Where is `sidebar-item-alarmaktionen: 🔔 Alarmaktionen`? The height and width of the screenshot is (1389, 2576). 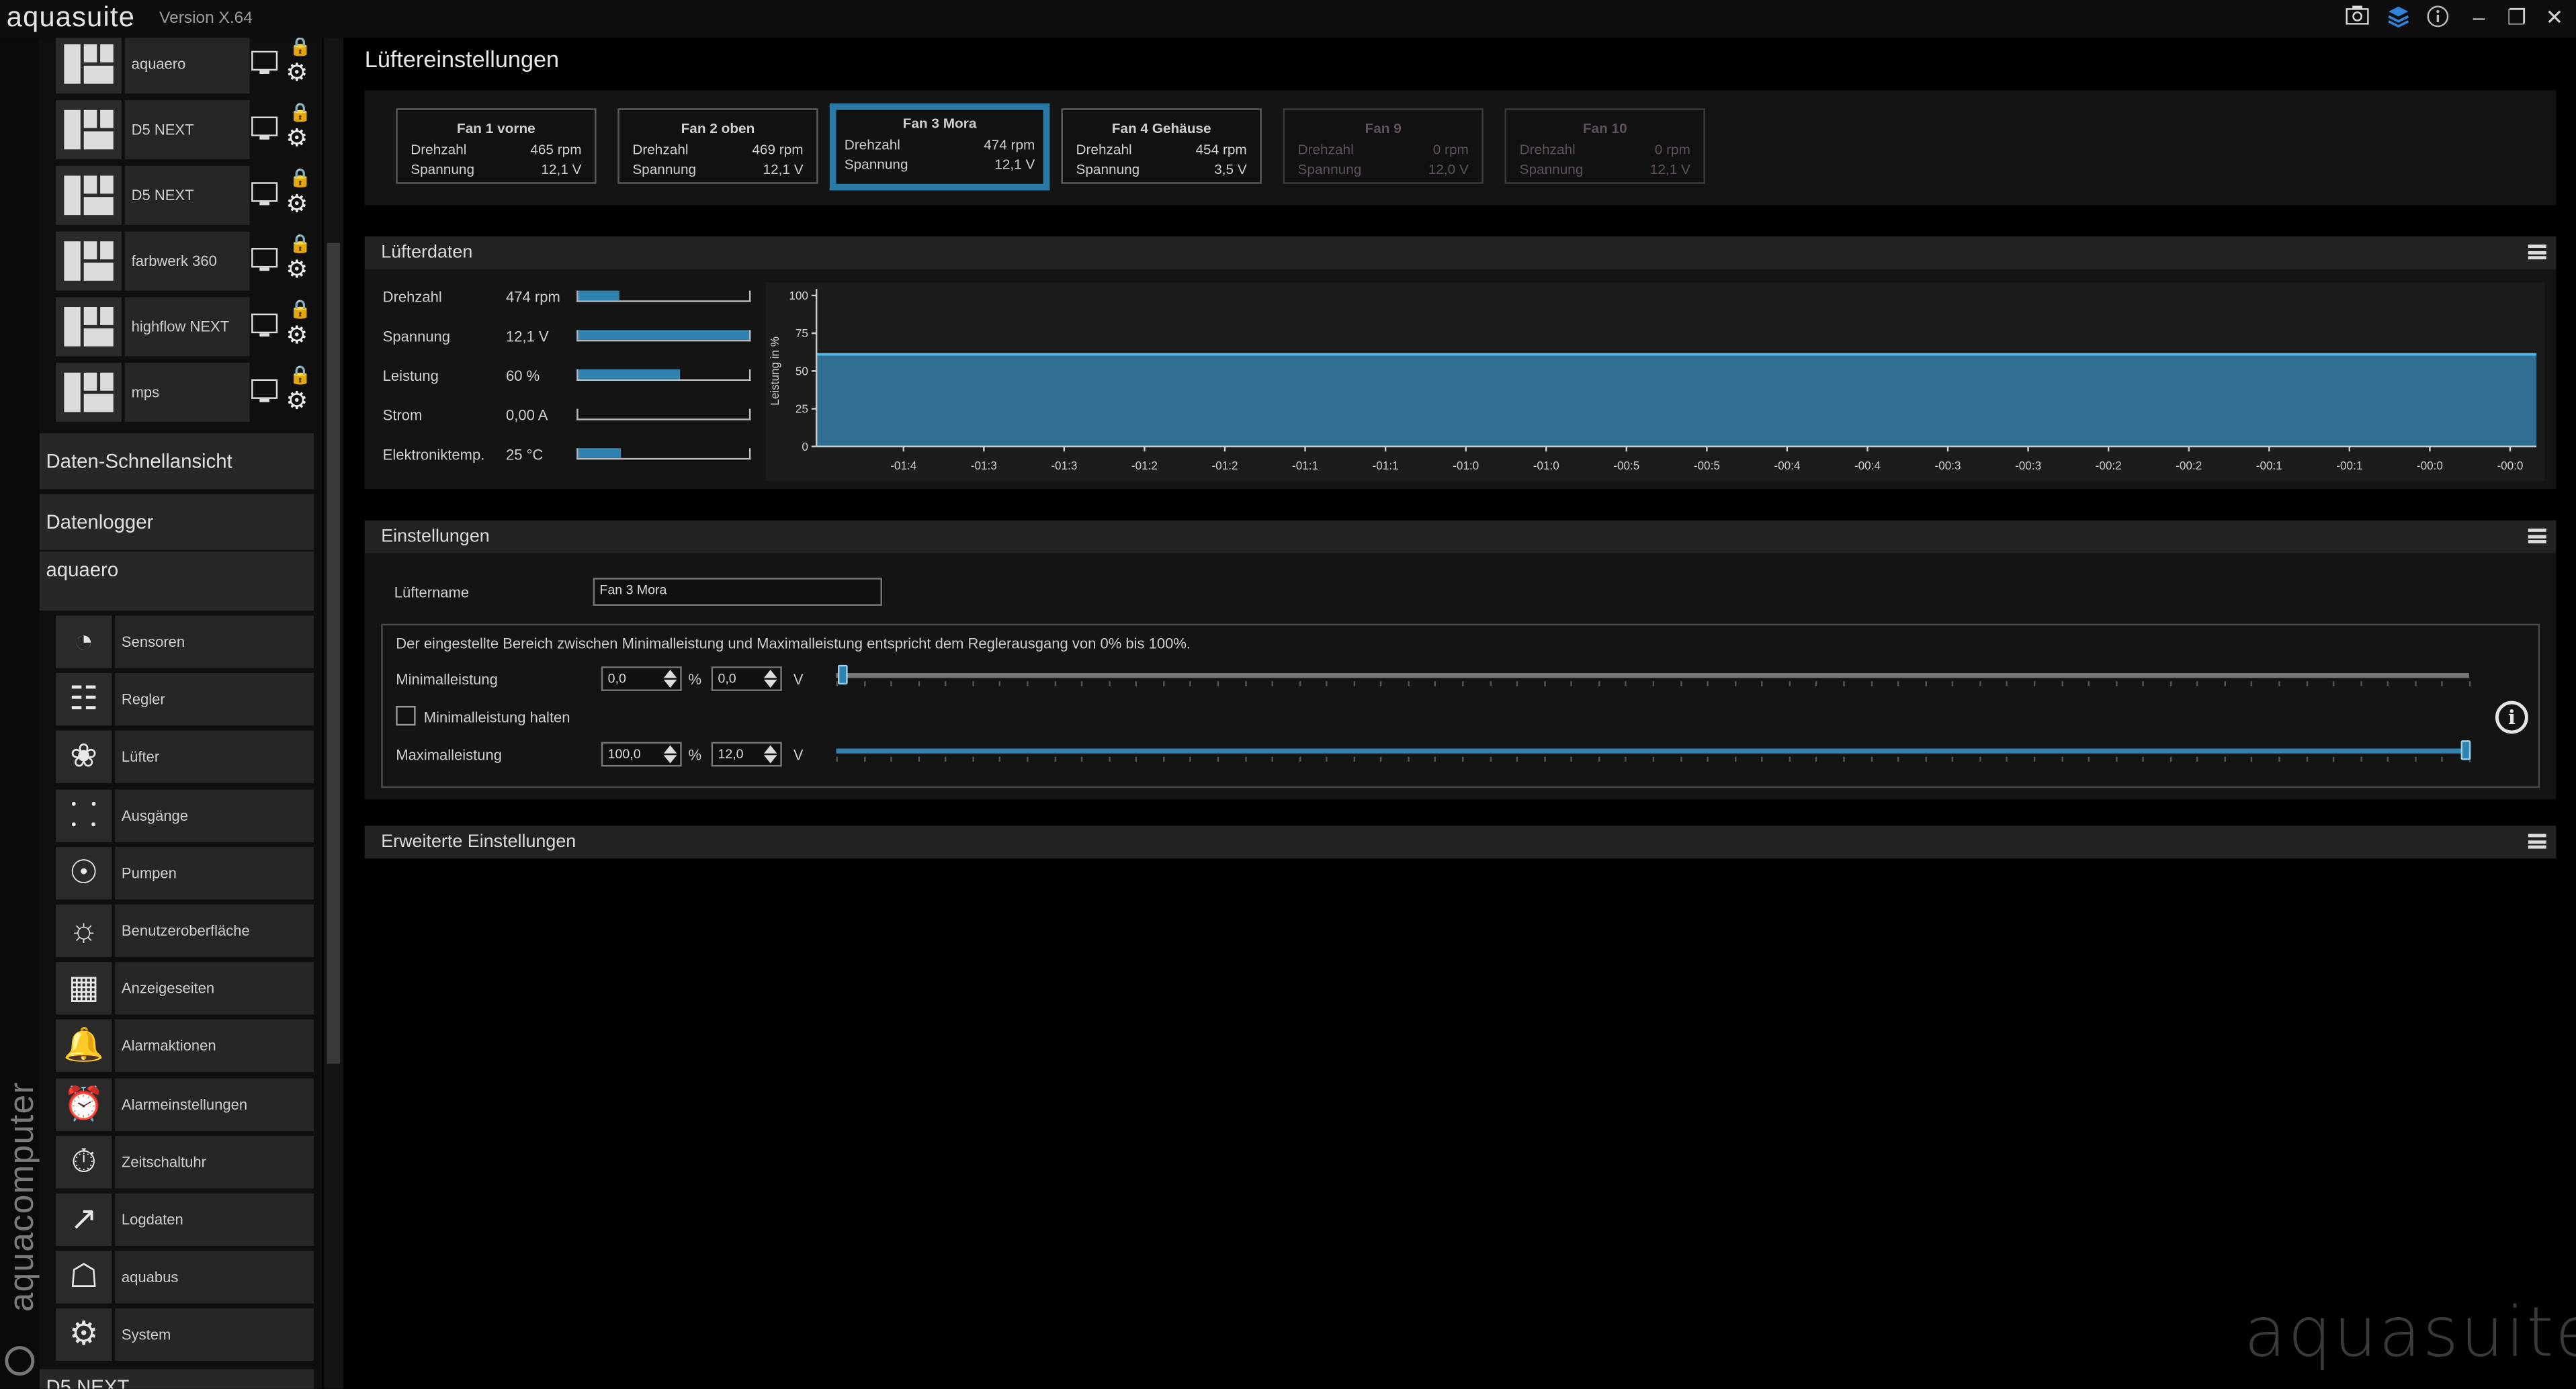
sidebar-item-alarmaktionen: 🔔 Alarmaktionen is located at coordinates (185, 1046).